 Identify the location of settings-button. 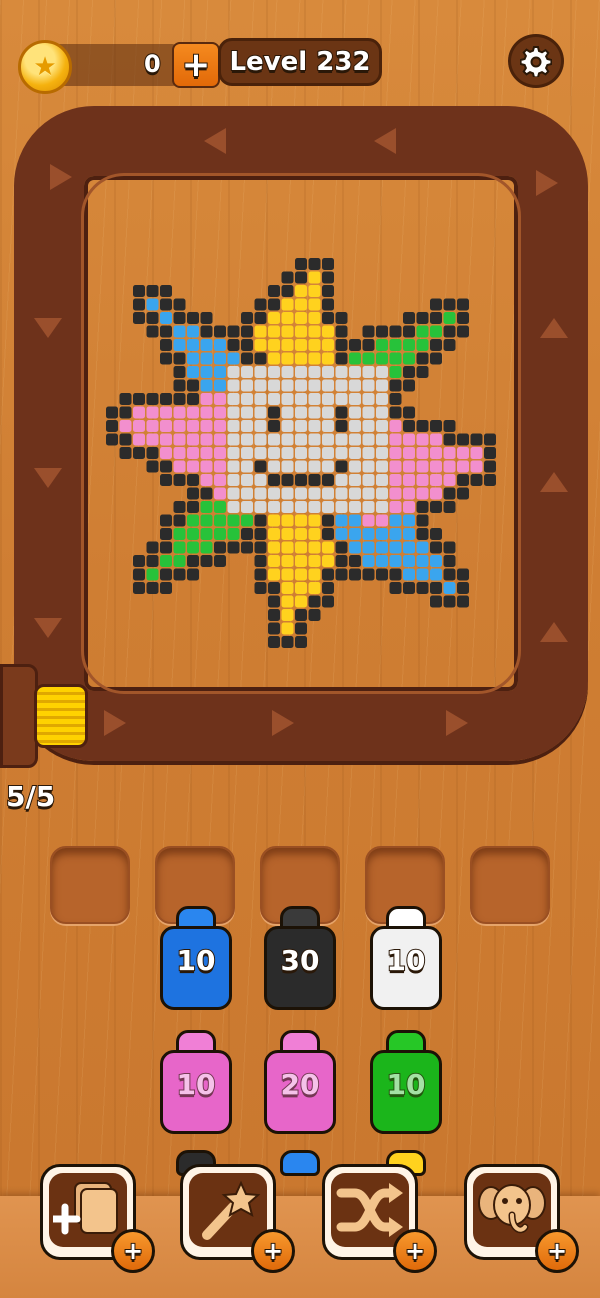
(536, 61).